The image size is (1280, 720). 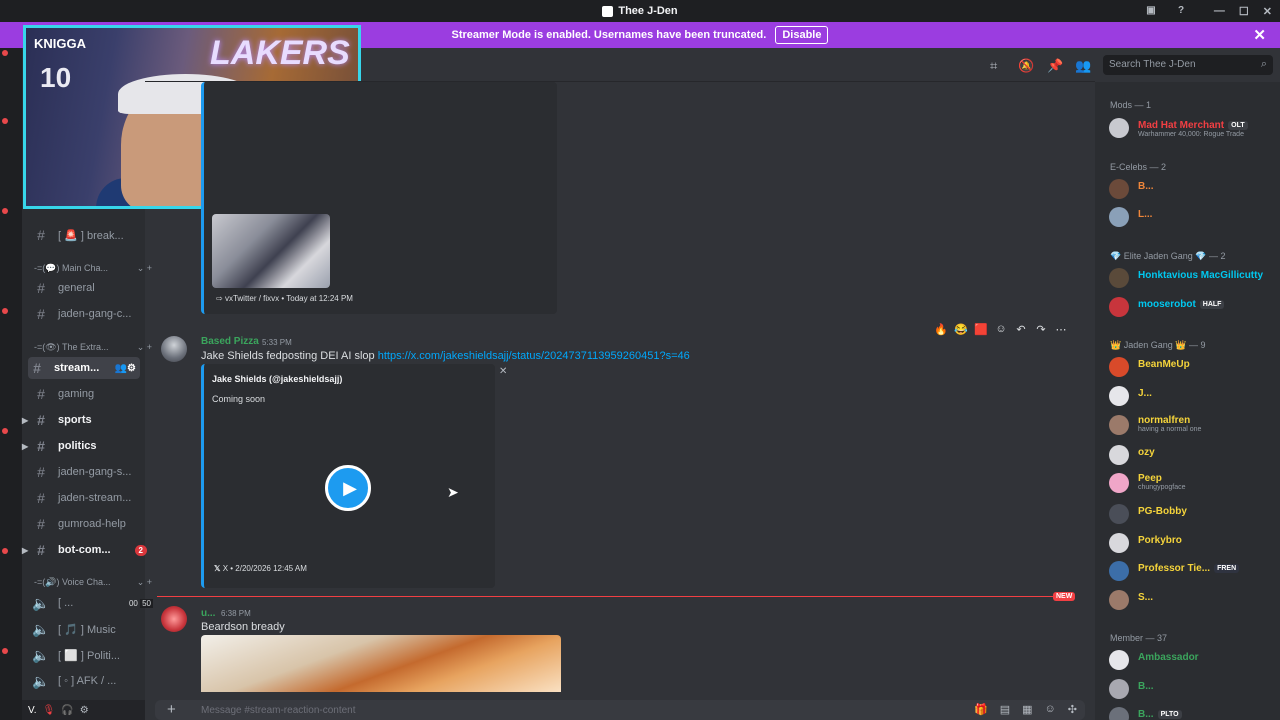 I want to click on mute-icon: 🎙, so click(x=49, y=710).